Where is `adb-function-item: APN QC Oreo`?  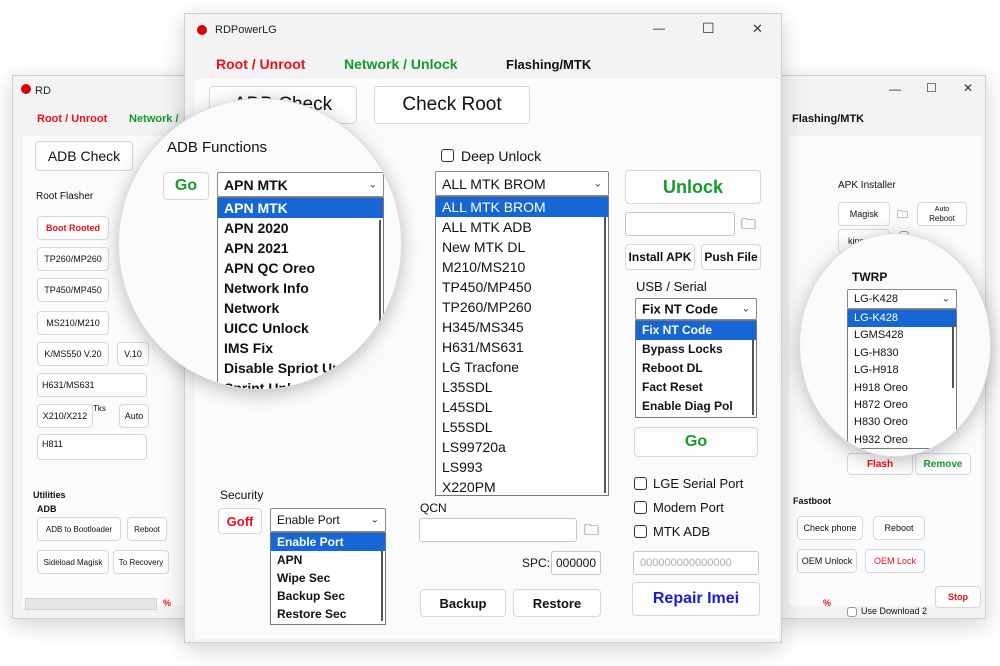 adb-function-item: APN QC Oreo is located at coordinates (300, 268).